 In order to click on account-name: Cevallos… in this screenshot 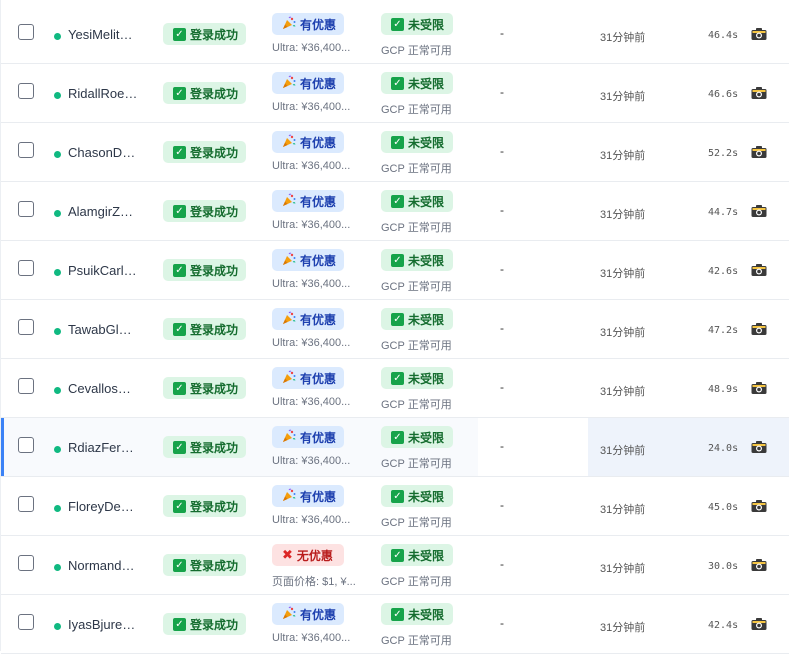, I will do `click(99, 388)`.